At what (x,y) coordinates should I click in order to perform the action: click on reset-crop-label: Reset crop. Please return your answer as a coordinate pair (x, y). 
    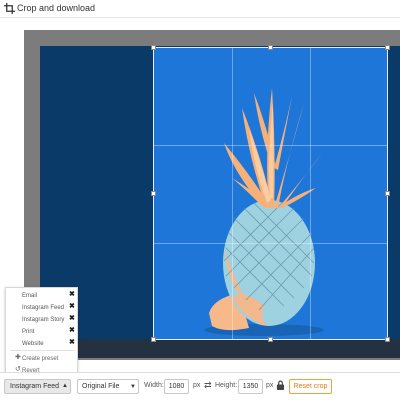
    Looking at the image, I should click on (310, 386).